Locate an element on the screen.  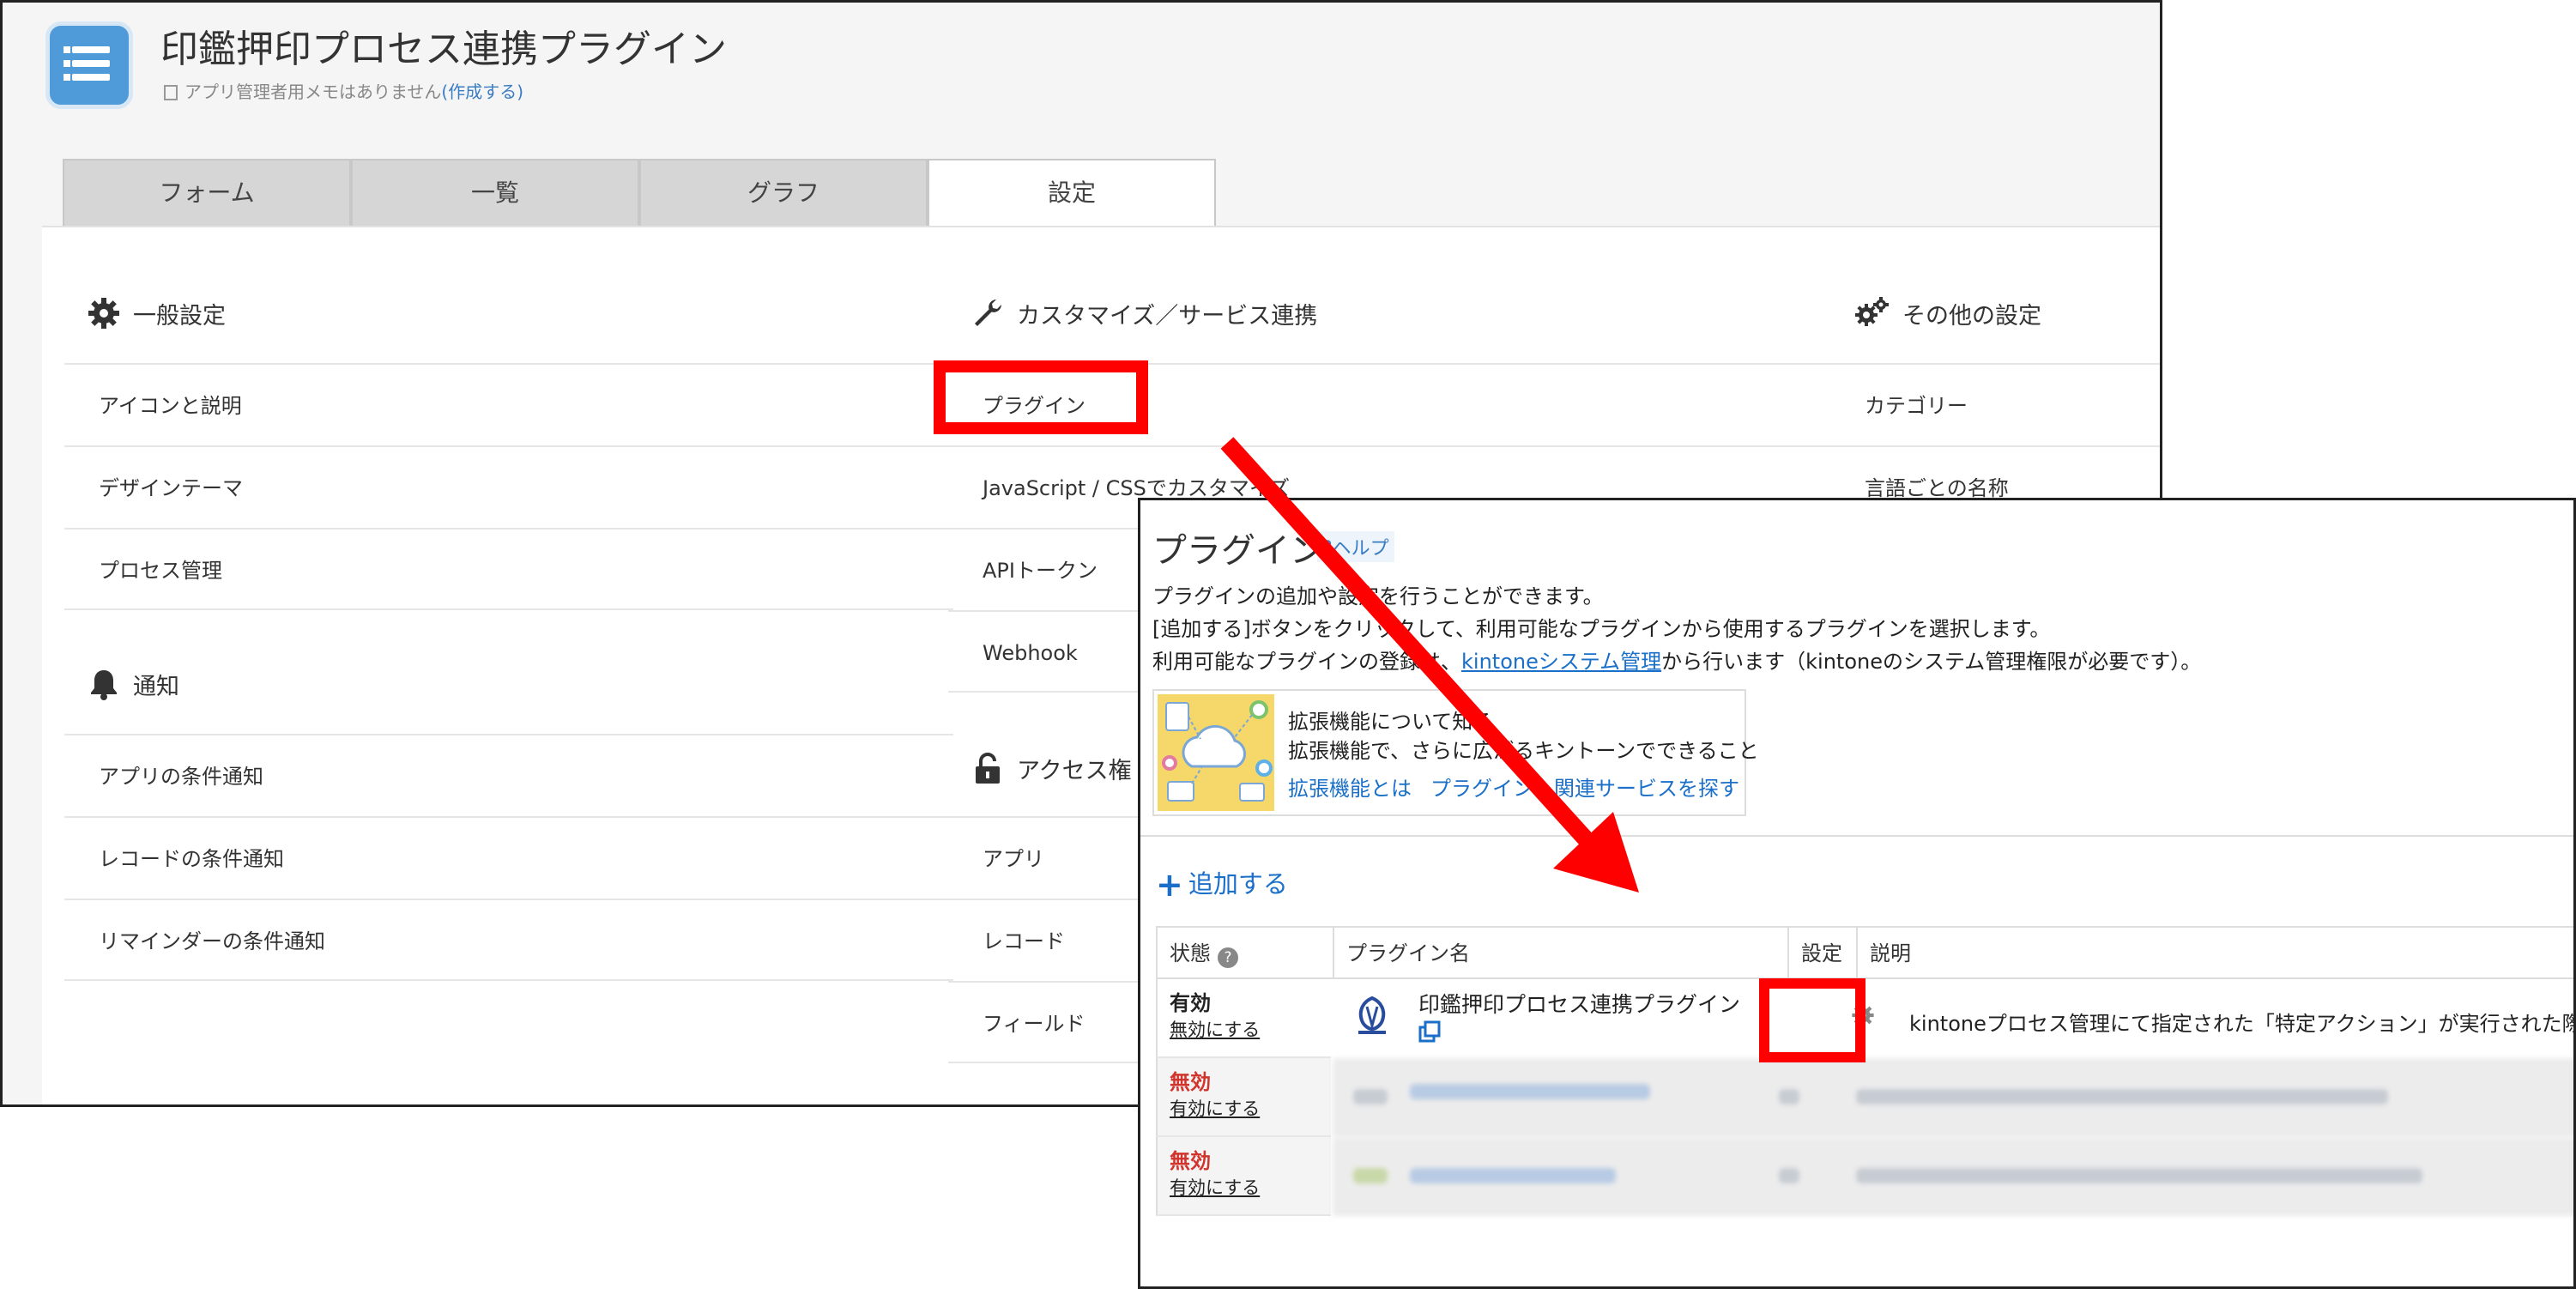
gear-icon is located at coordinates (103, 313).